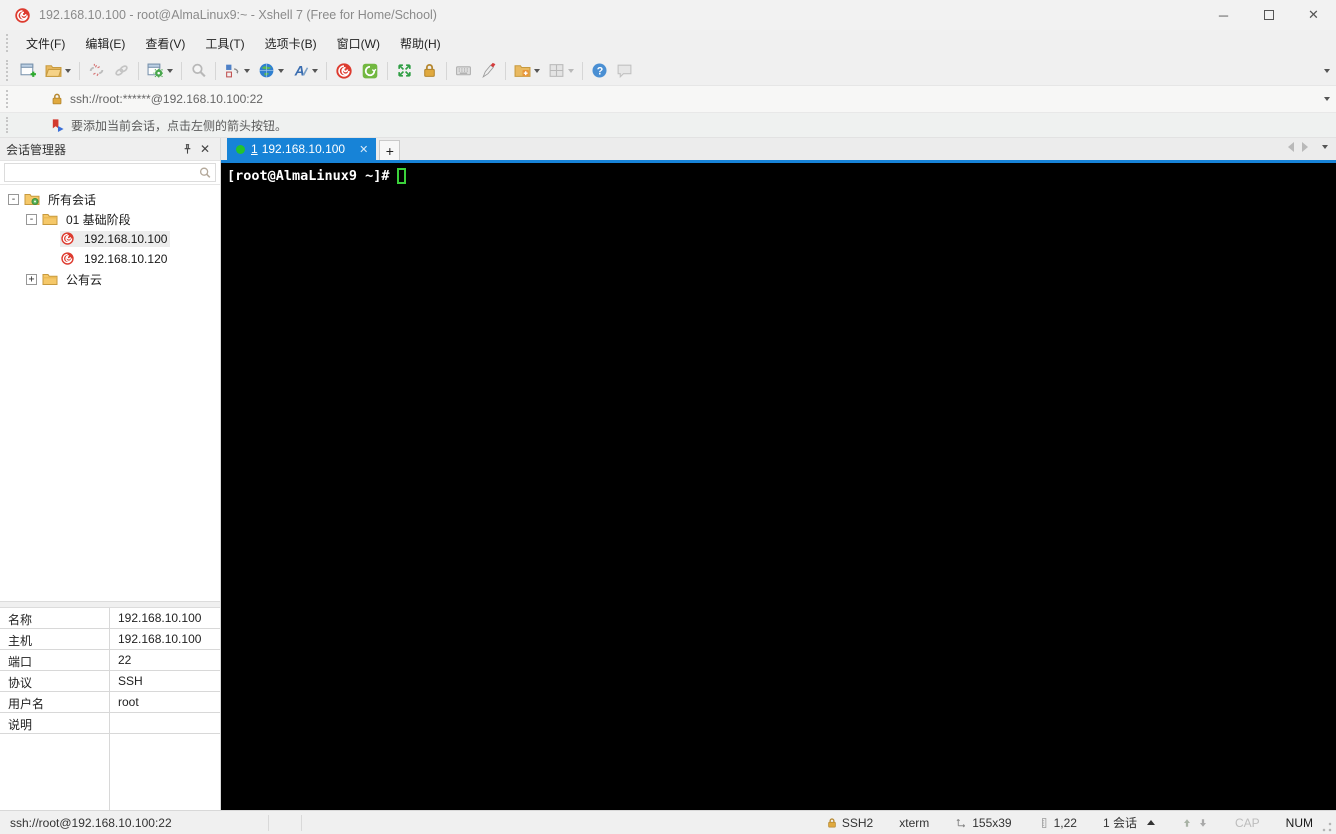 Image resolution: width=1336 pixels, height=834 pixels. I want to click on transfer-arrows, so click(1195, 823).